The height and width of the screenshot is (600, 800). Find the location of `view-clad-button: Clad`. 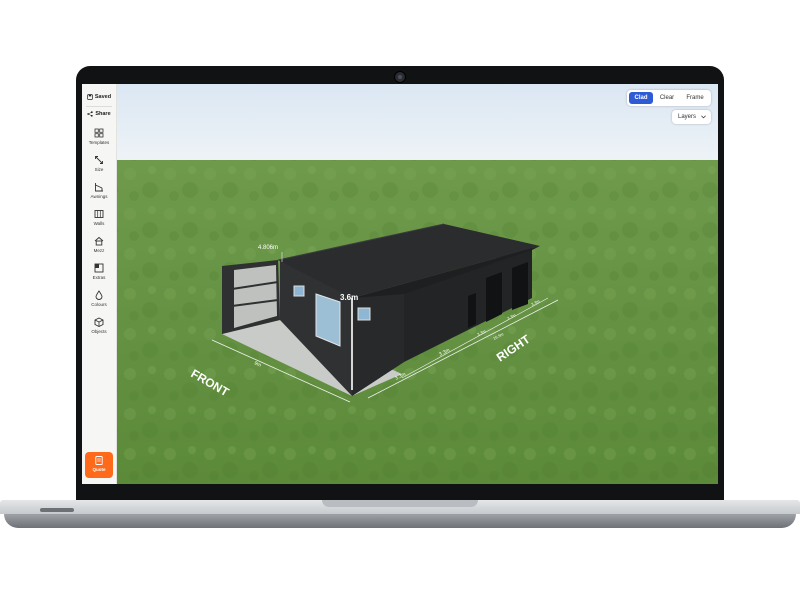

view-clad-button: Clad is located at coordinates (641, 98).